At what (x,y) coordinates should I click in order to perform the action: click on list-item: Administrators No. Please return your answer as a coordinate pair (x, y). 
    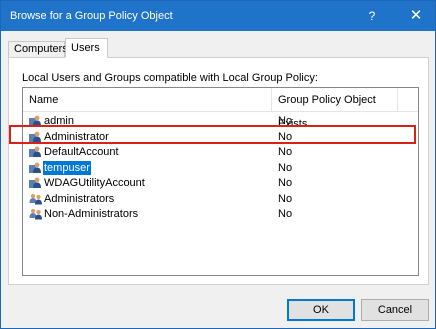
    Looking at the image, I should click on (220, 199).